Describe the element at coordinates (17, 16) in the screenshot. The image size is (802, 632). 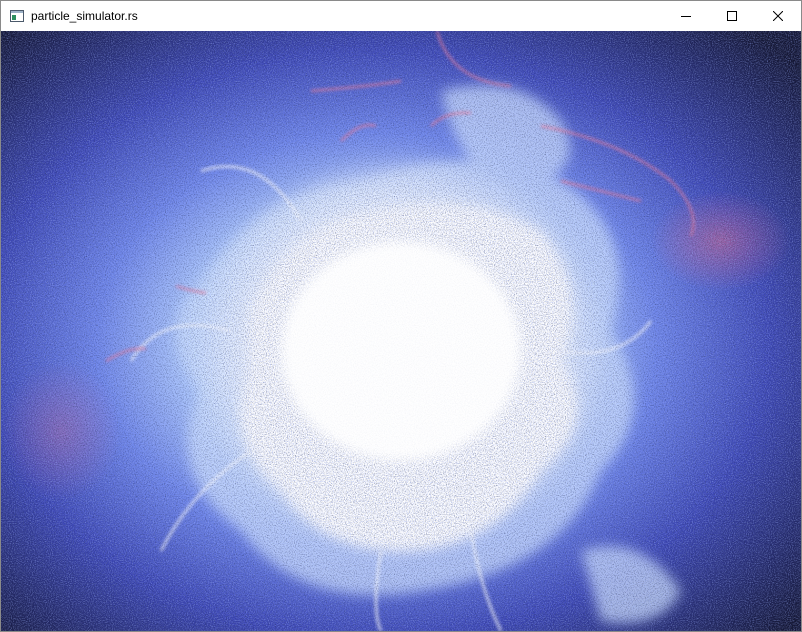
I see `window-app-icon` at that location.